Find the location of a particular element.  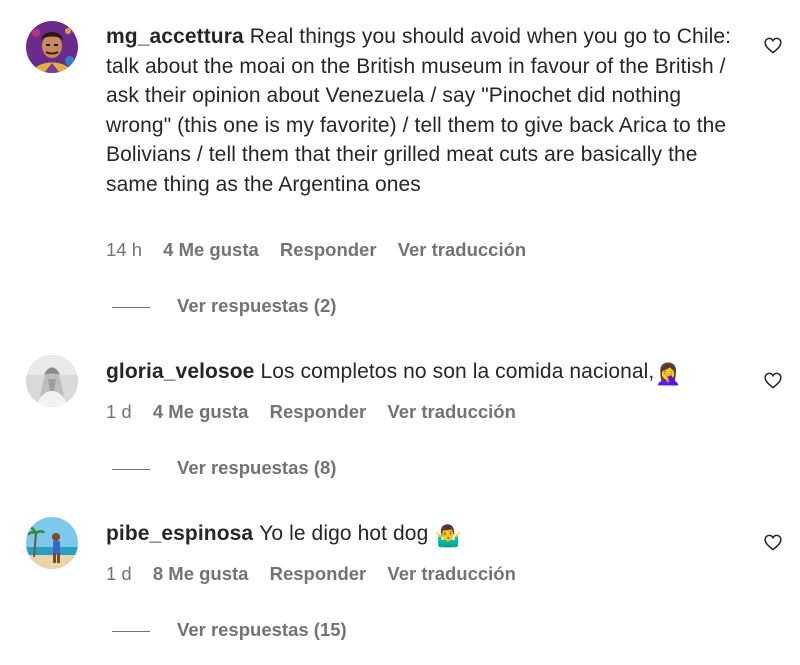

comment-meta: 14 h 4 Me gusta Responder Ver traducción is located at coordinates (324, 250).